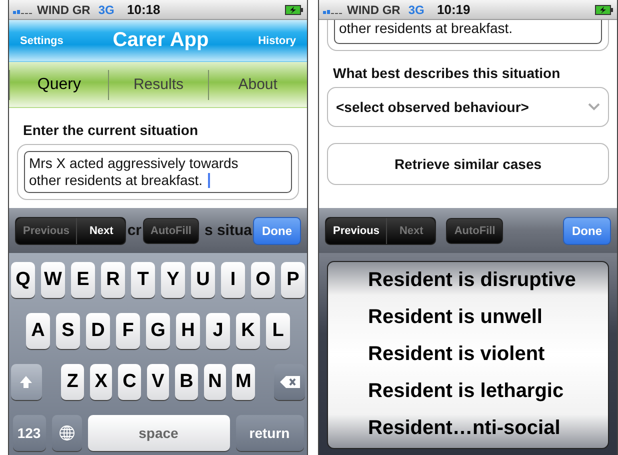  What do you see at coordinates (38, 331) in the screenshot?
I see `keyboard-key: A` at bounding box center [38, 331].